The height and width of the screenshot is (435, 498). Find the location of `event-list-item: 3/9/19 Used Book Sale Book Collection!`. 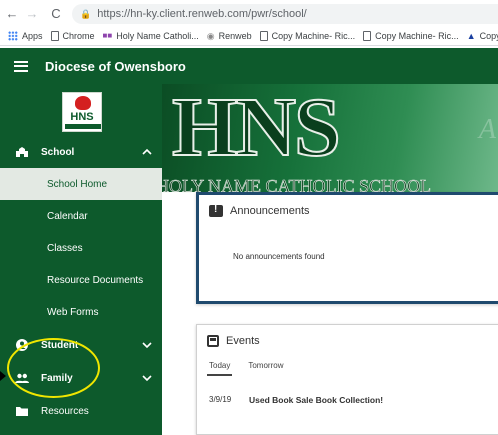

event-list-item: 3/9/19 Used Book Sale Book Collection! is located at coordinates (296, 400).